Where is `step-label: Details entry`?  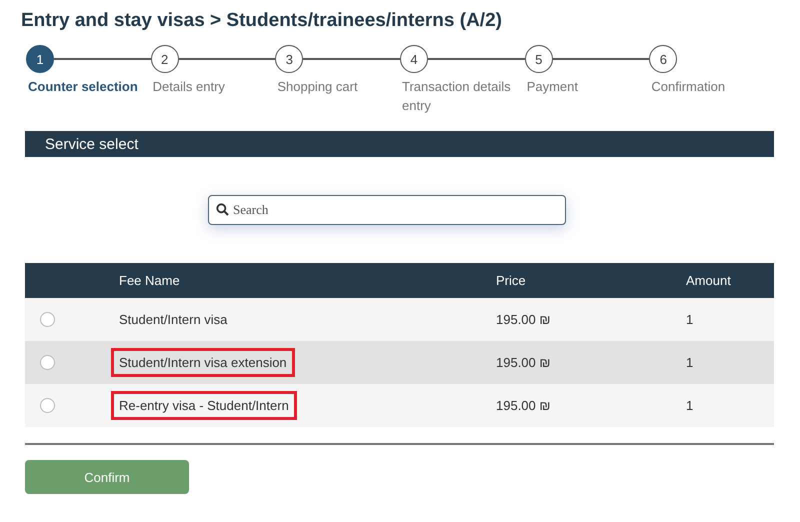
step-label: Details entry is located at coordinates (188, 87).